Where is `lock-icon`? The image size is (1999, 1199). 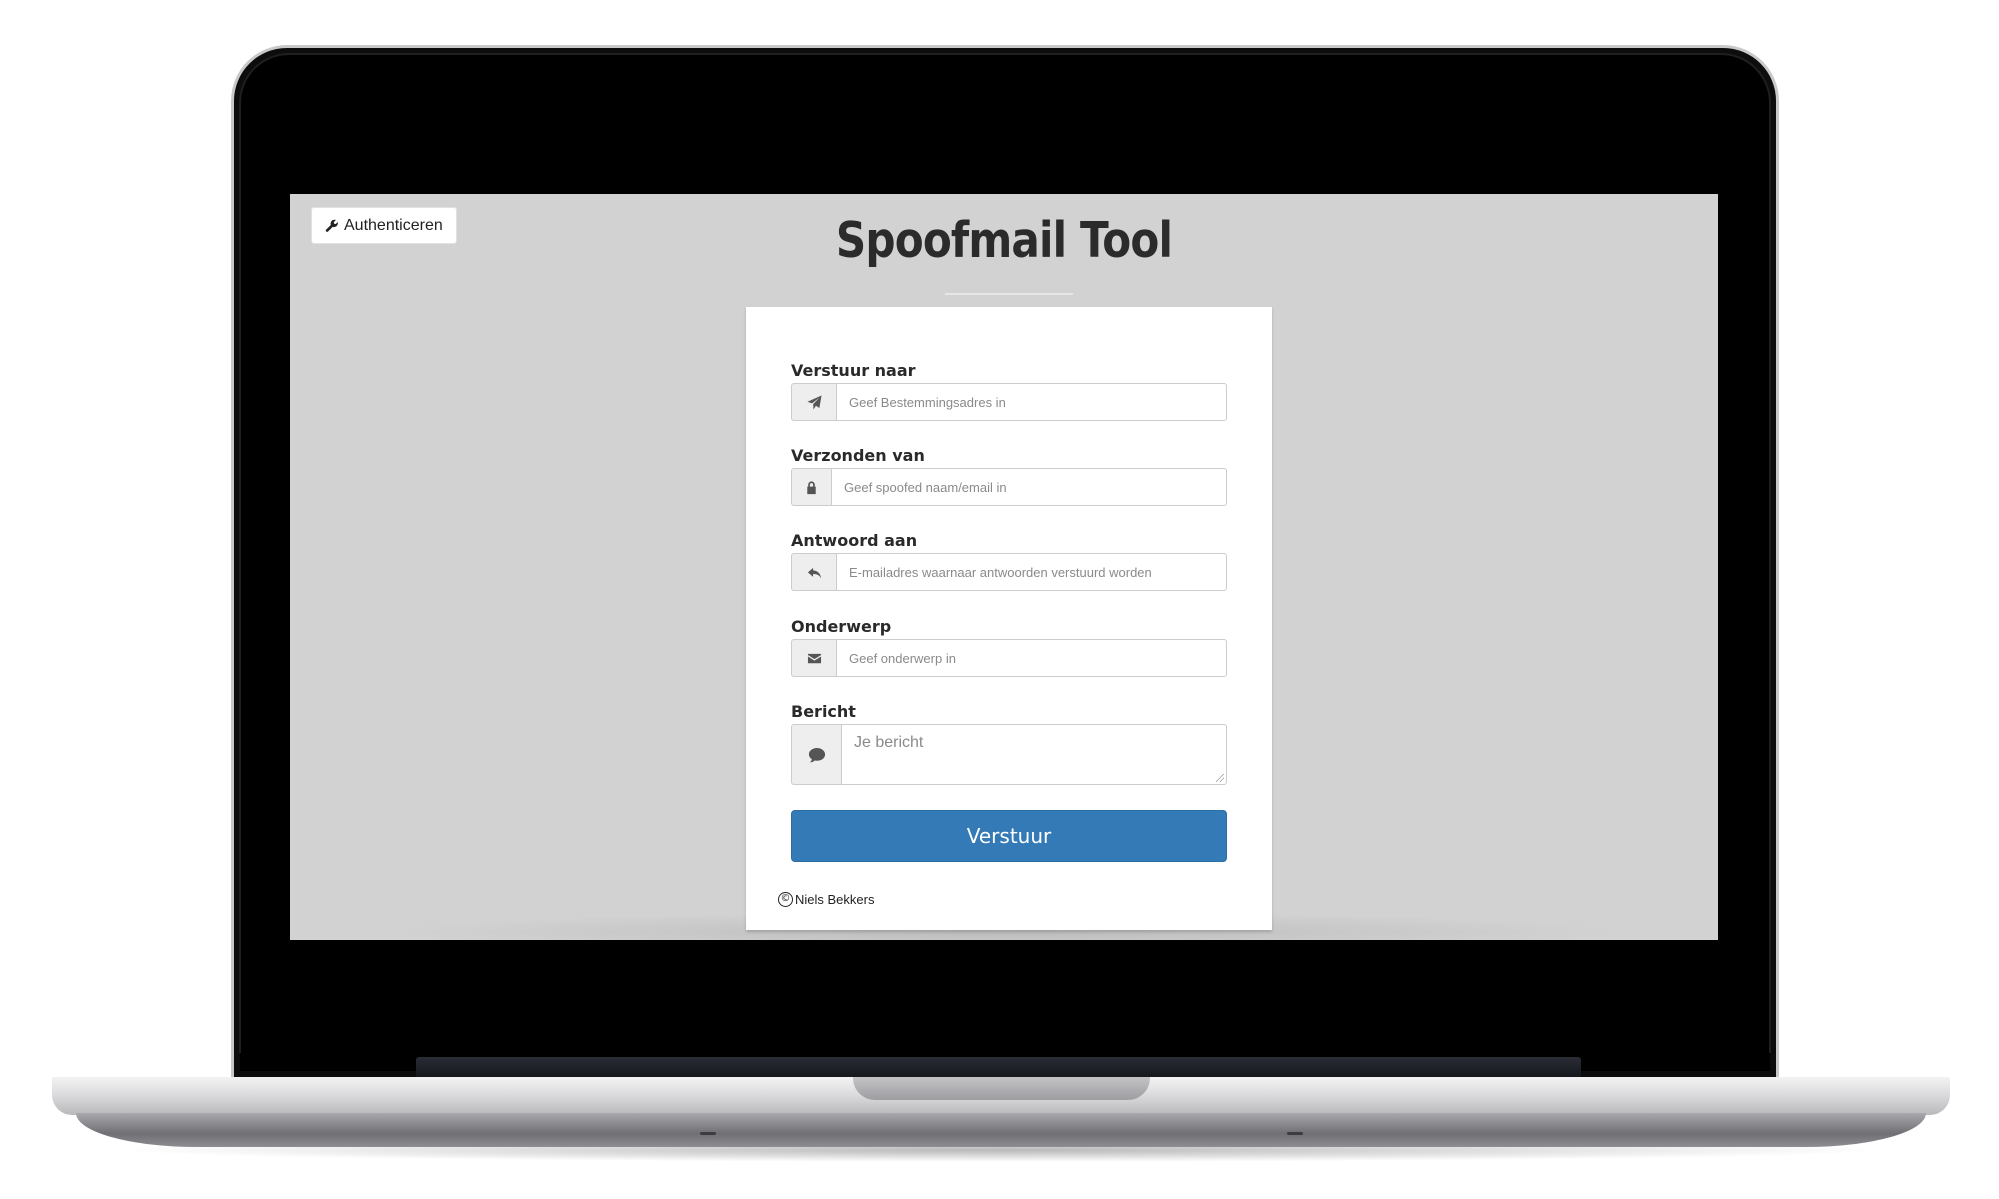
lock-icon is located at coordinates (811, 487).